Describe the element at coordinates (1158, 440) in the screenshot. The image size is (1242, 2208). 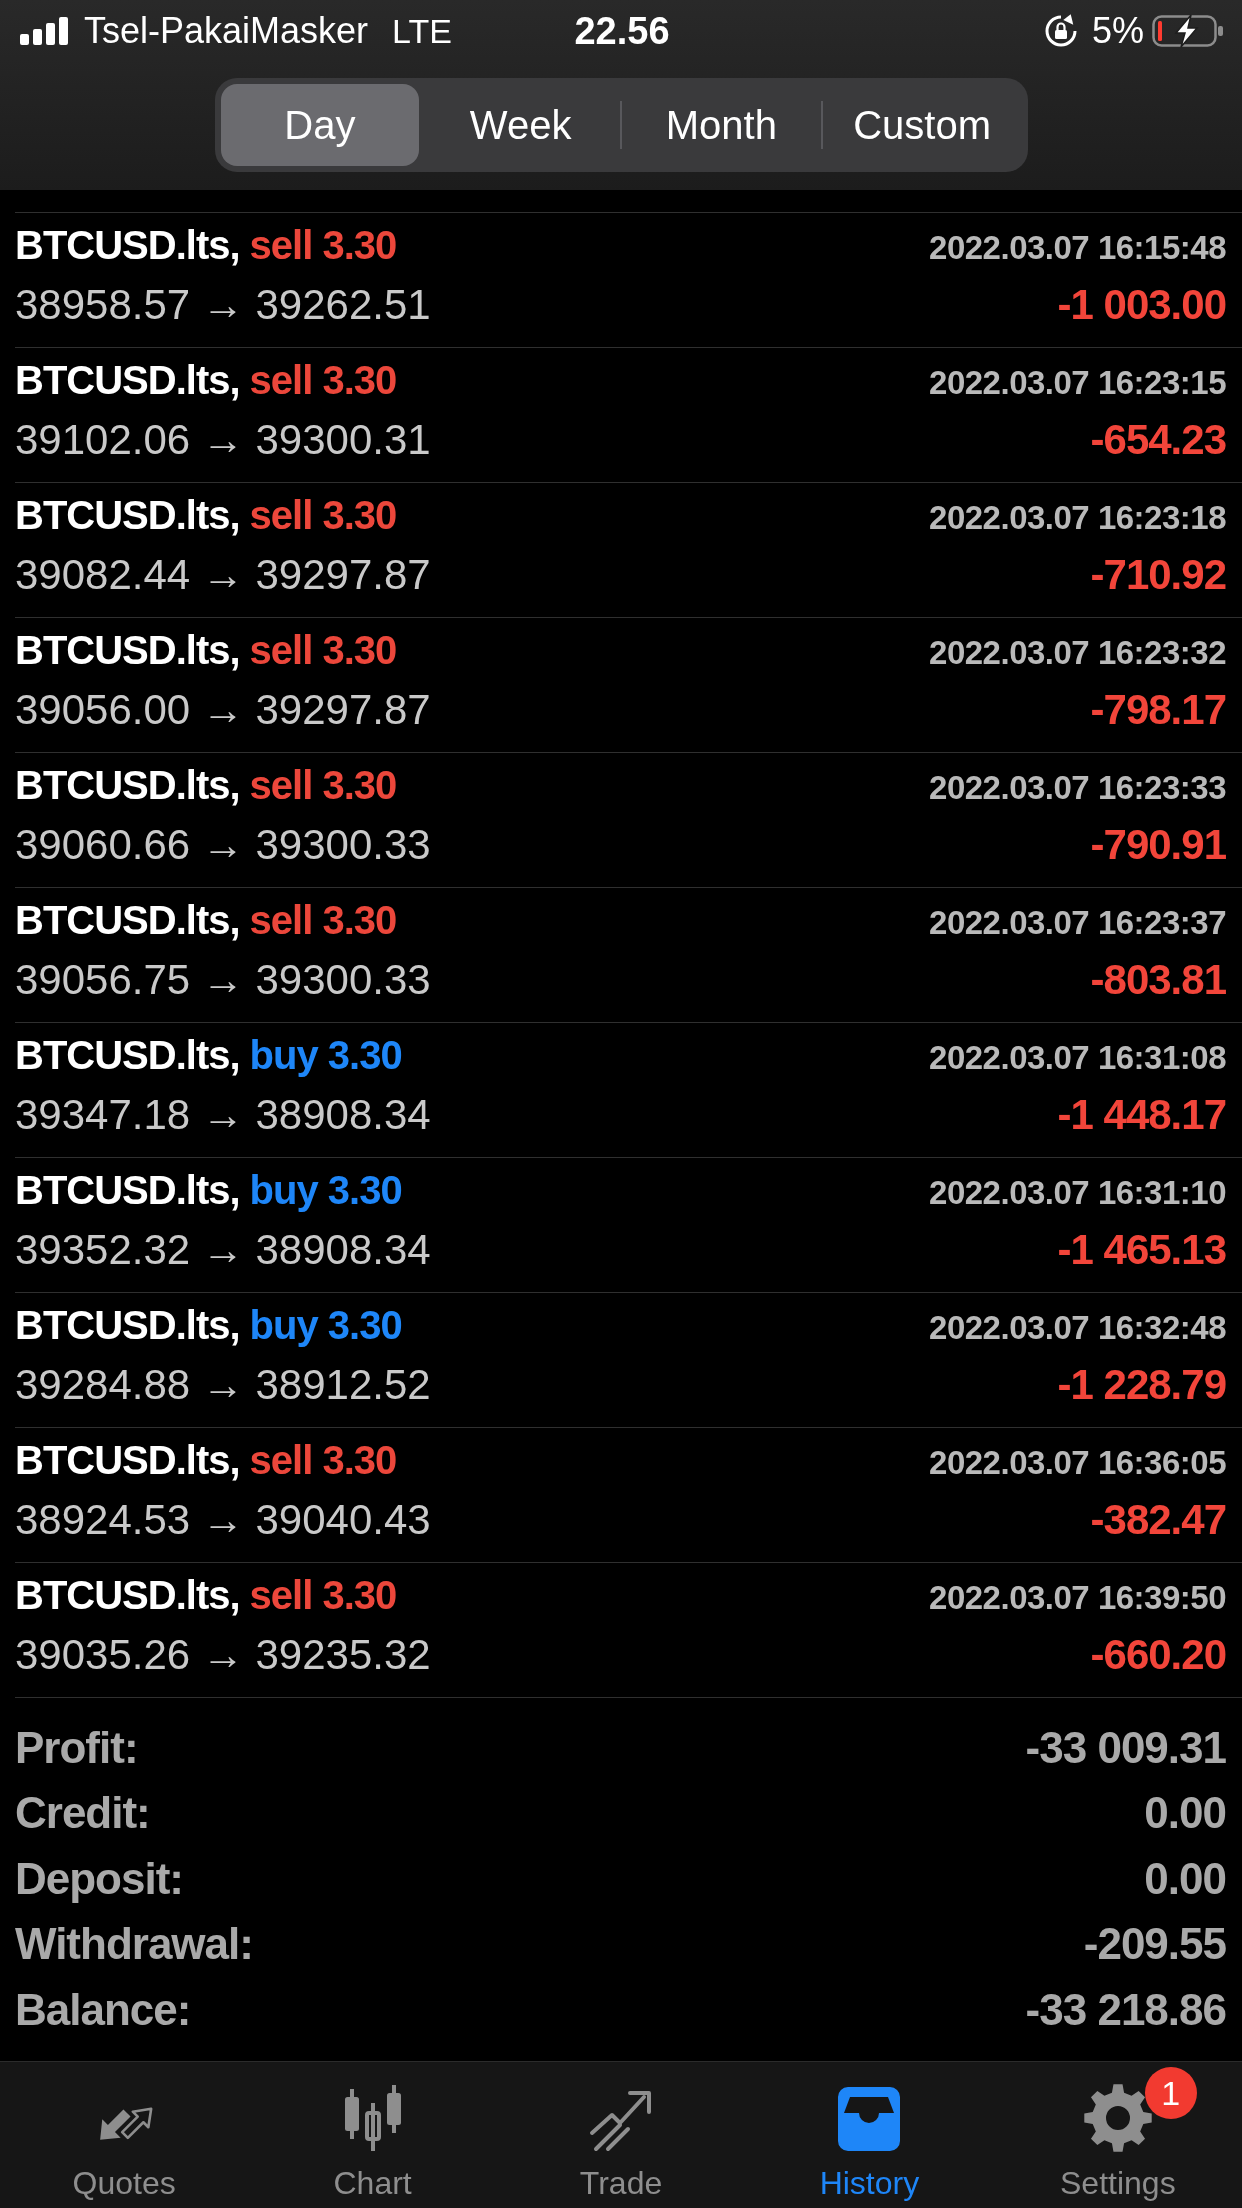
I see `profit-value: -654.23` at that location.